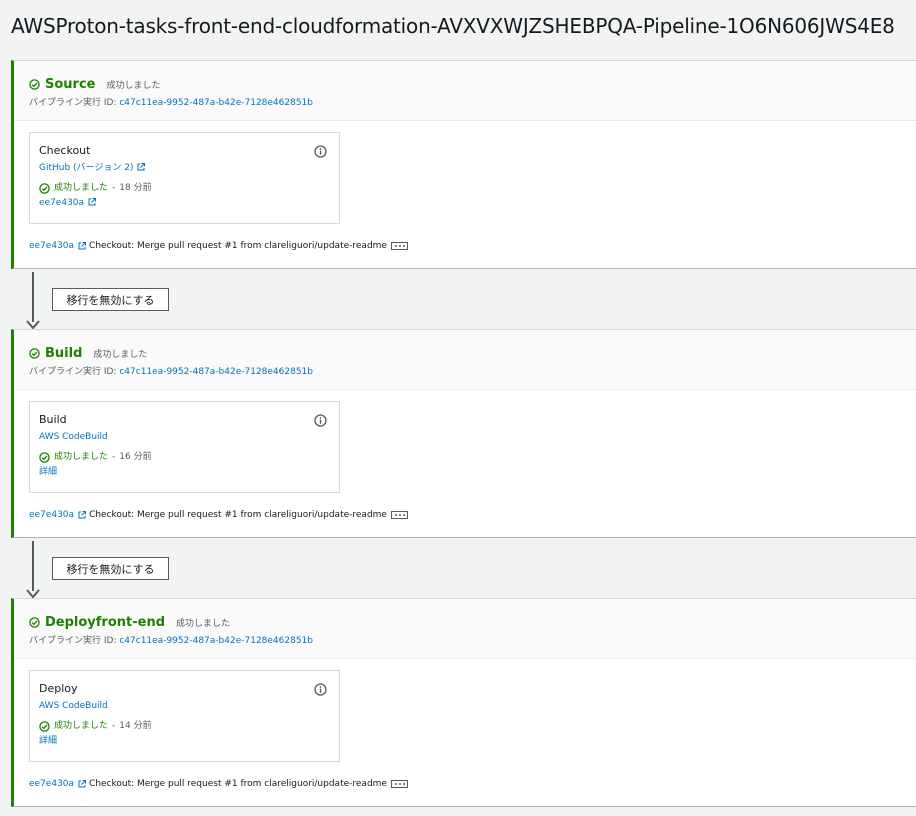 The height and width of the screenshot is (816, 916). What do you see at coordinates (86, 168) in the screenshot?
I see `provider-label: GitHub (バージョン 2)` at bounding box center [86, 168].